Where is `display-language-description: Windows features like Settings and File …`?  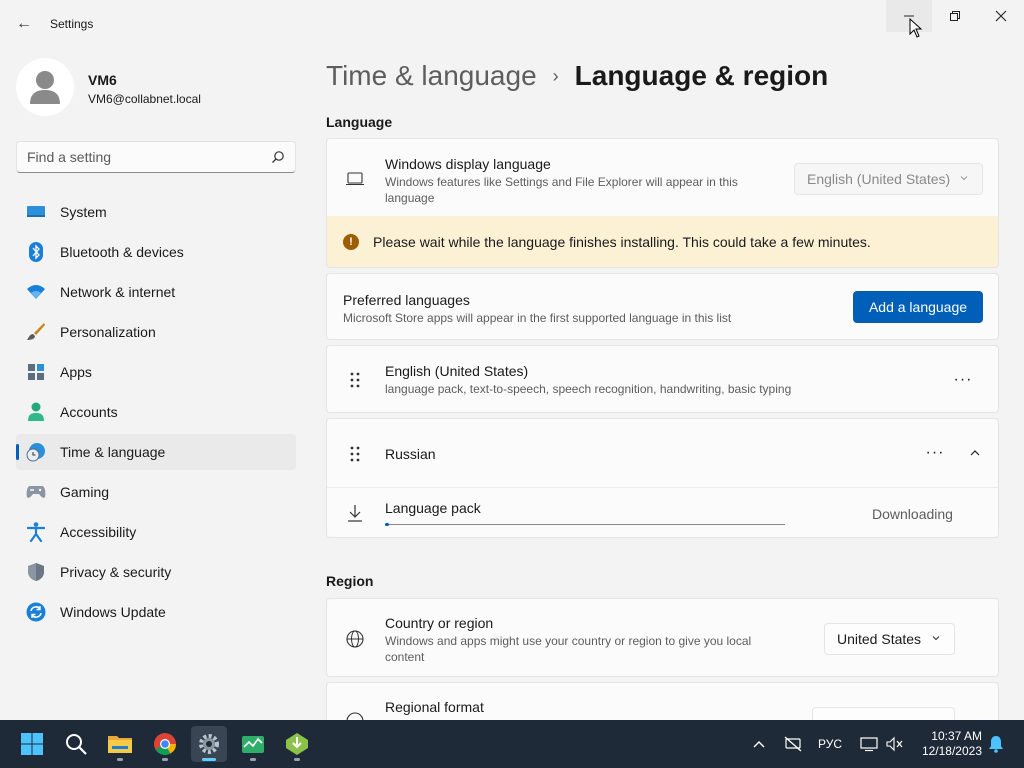 display-language-description: Windows features like Settings and File … is located at coordinates (561, 190).